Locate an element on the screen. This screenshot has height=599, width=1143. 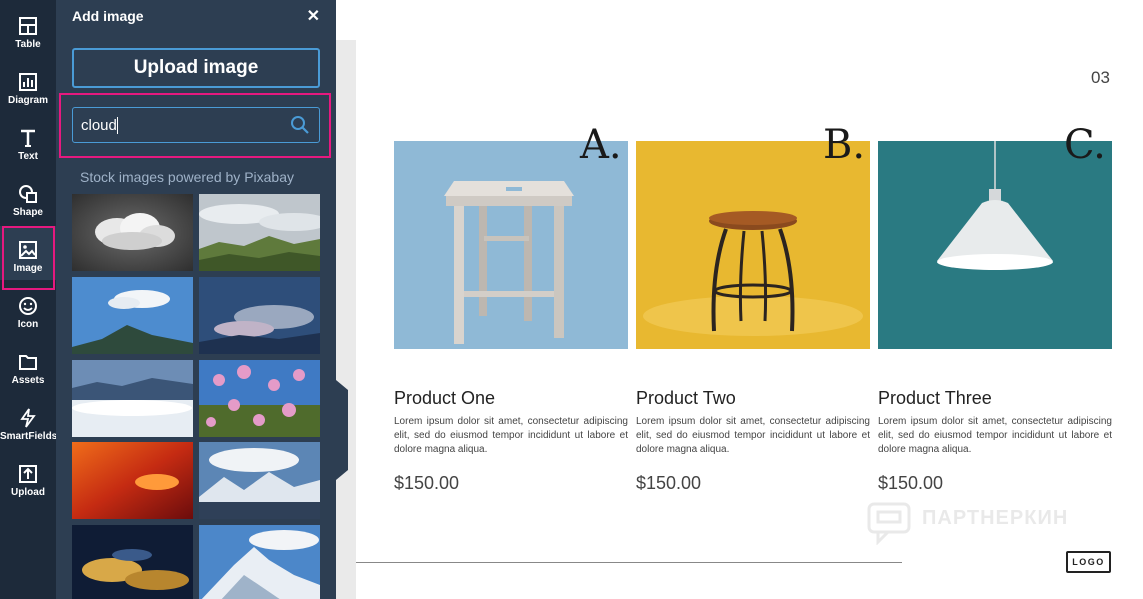
rail-item-upload: Upload is located at coordinates (28, 477).